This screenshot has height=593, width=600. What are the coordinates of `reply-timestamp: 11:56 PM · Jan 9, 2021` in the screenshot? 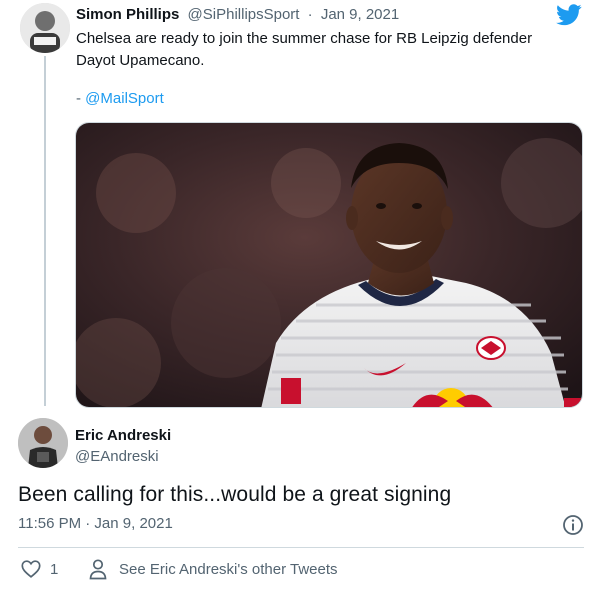 It's located at (95, 523).